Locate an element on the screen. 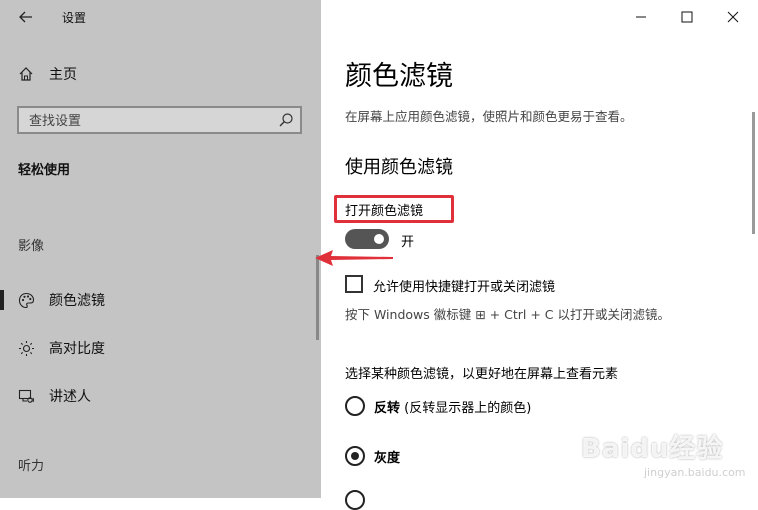 This screenshot has height=510, width=758. maximize-icon is located at coordinates (687, 17).